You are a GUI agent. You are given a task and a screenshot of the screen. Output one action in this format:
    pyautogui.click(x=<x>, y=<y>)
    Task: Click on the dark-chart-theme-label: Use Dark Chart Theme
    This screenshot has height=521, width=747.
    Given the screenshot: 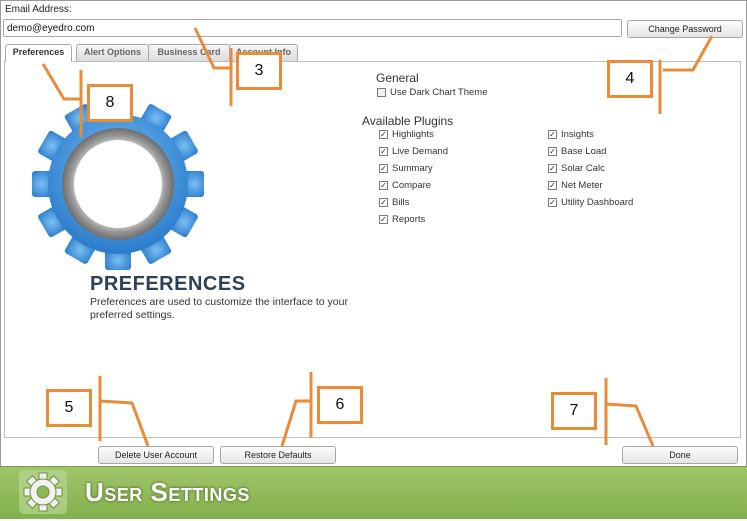 What is the action you would take?
    pyautogui.click(x=439, y=92)
    